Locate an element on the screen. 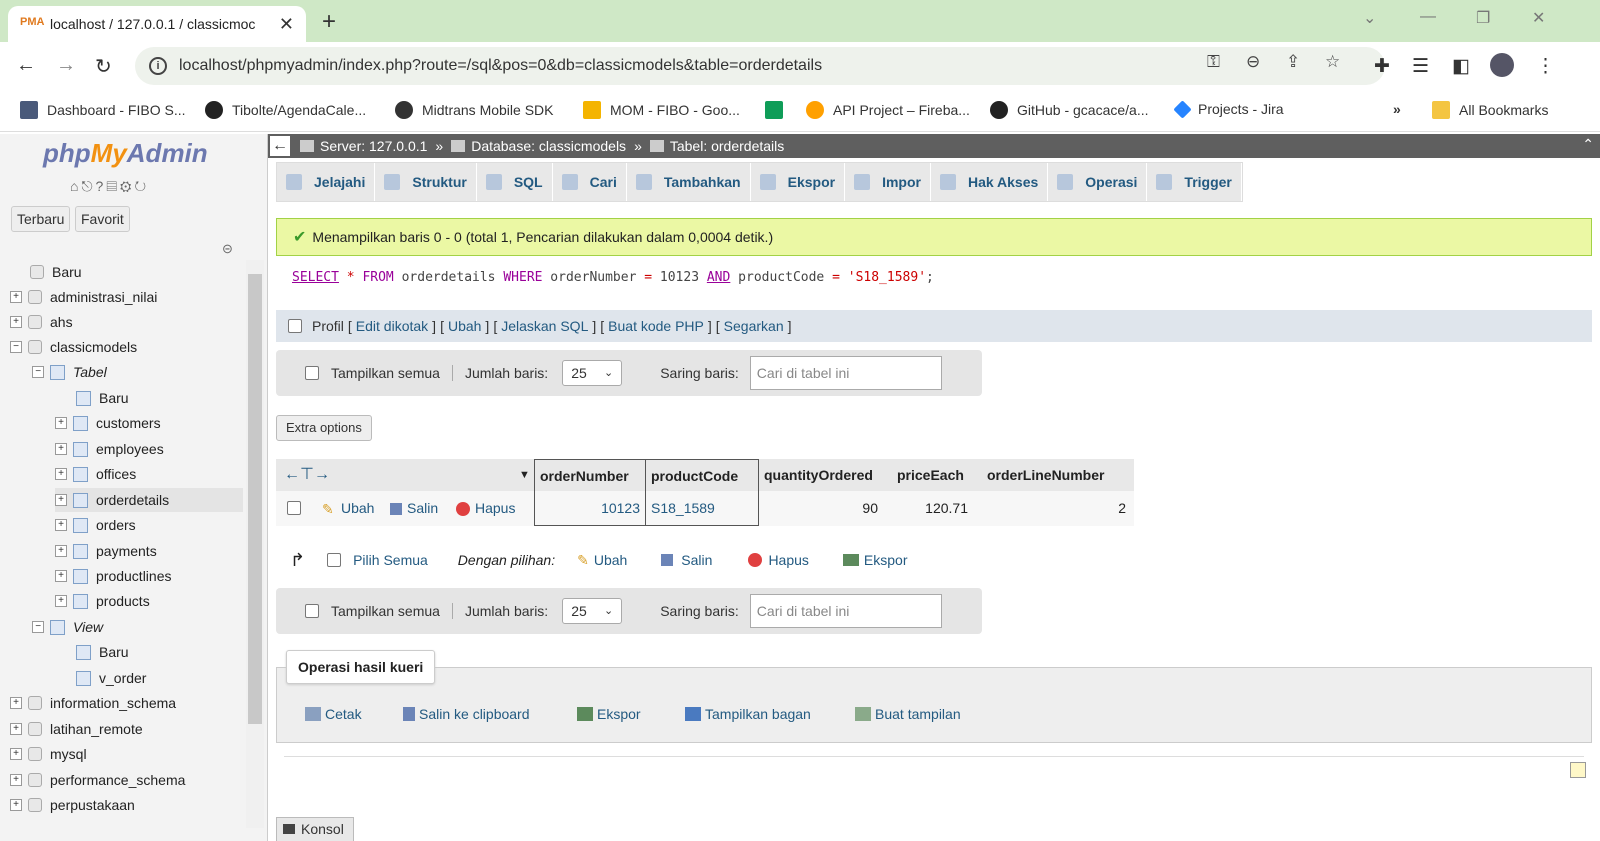 The width and height of the screenshot is (1600, 841). bookmark-item: Midtrans Mobile SDK is located at coordinates (474, 110).